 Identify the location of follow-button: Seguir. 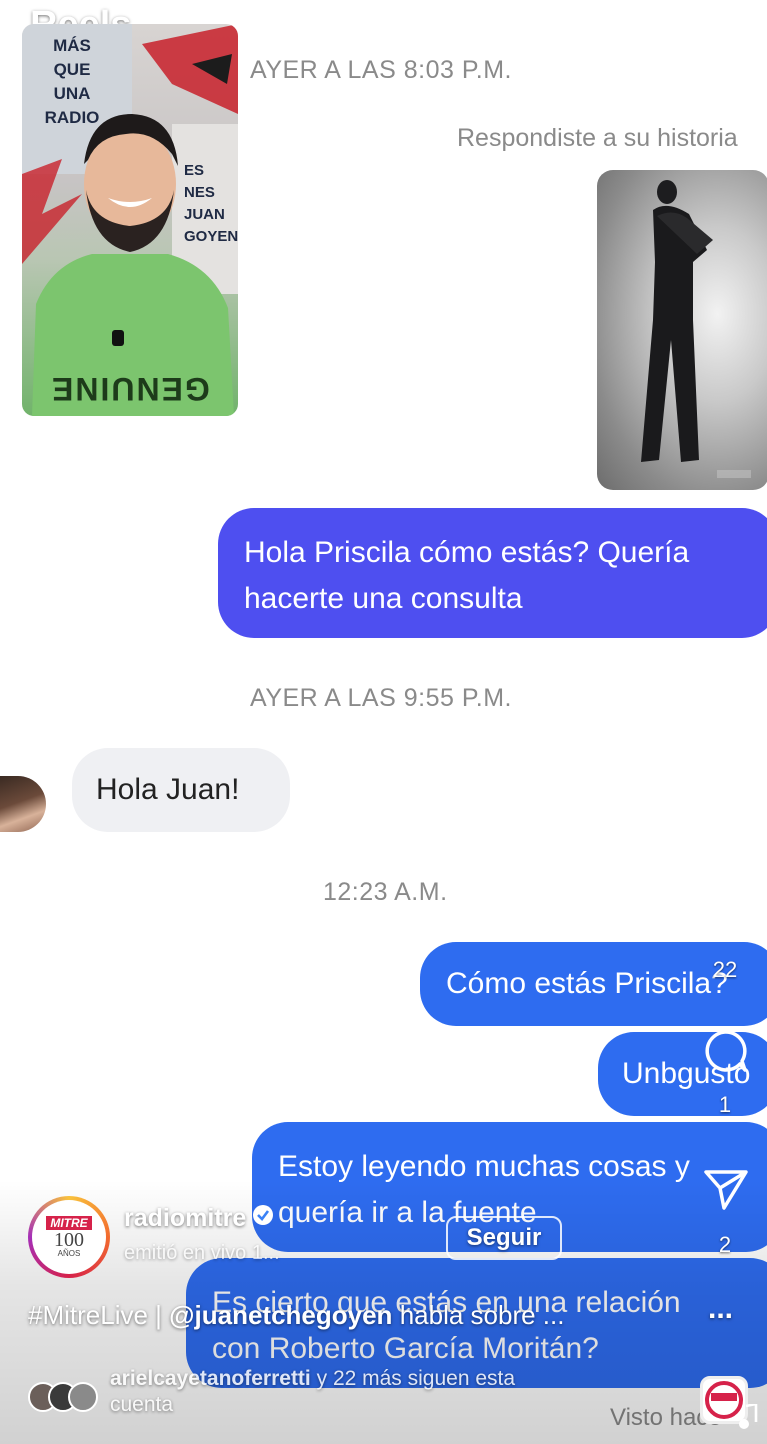
(504, 1238).